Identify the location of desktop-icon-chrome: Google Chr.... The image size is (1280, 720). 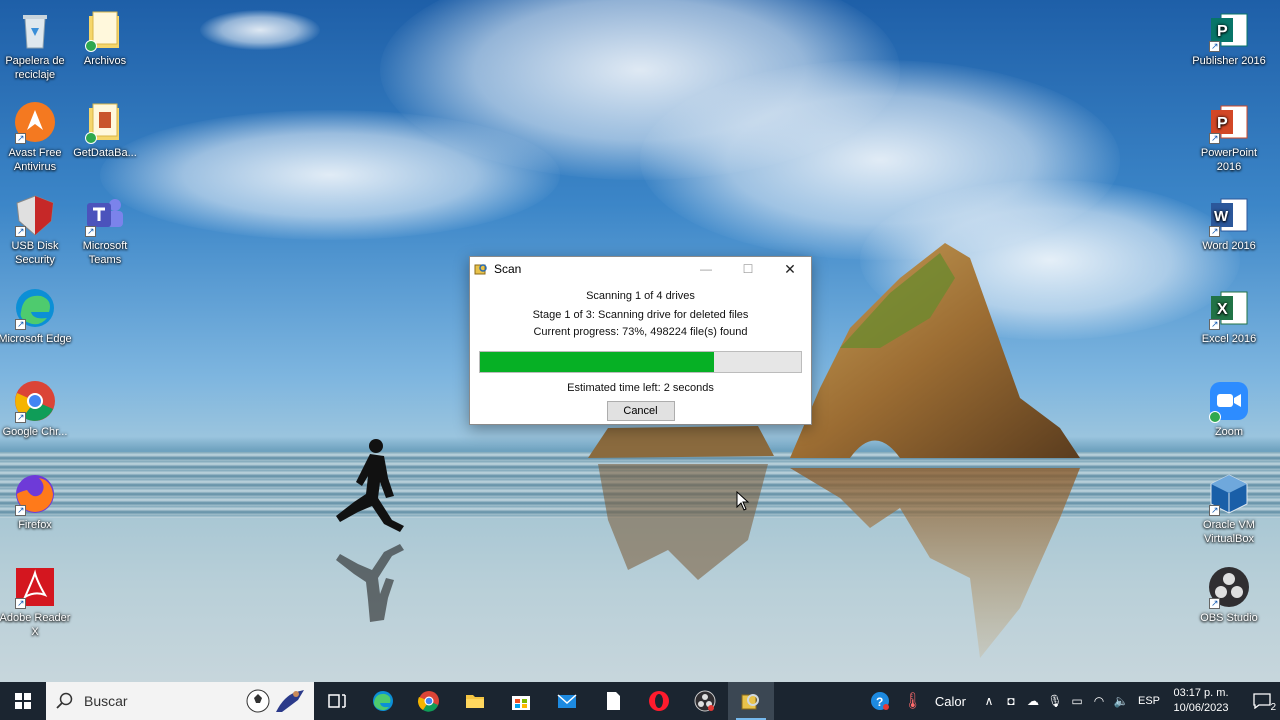
(36, 409).